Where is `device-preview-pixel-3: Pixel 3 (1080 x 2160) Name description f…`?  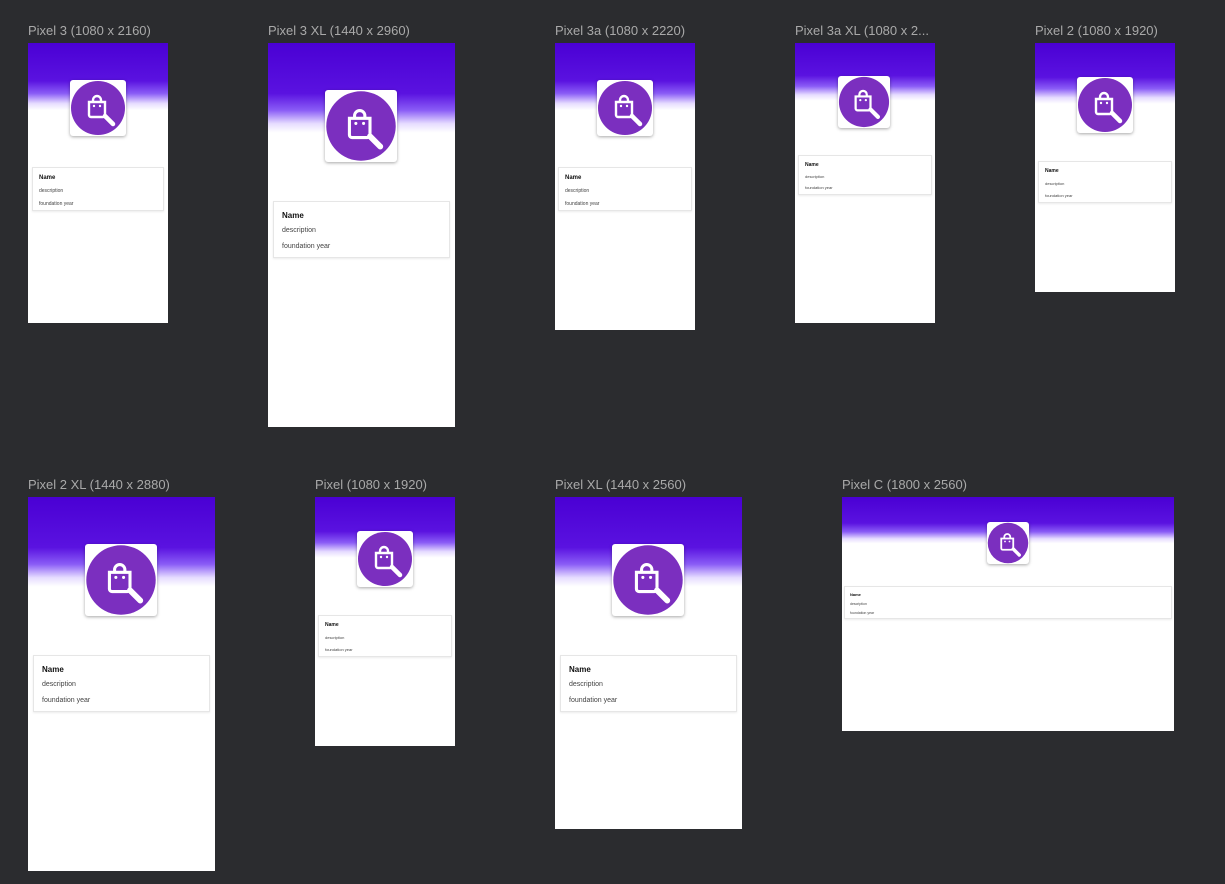
device-preview-pixel-3: Pixel 3 (1080 x 2160) Name description f… is located at coordinates (98, 173).